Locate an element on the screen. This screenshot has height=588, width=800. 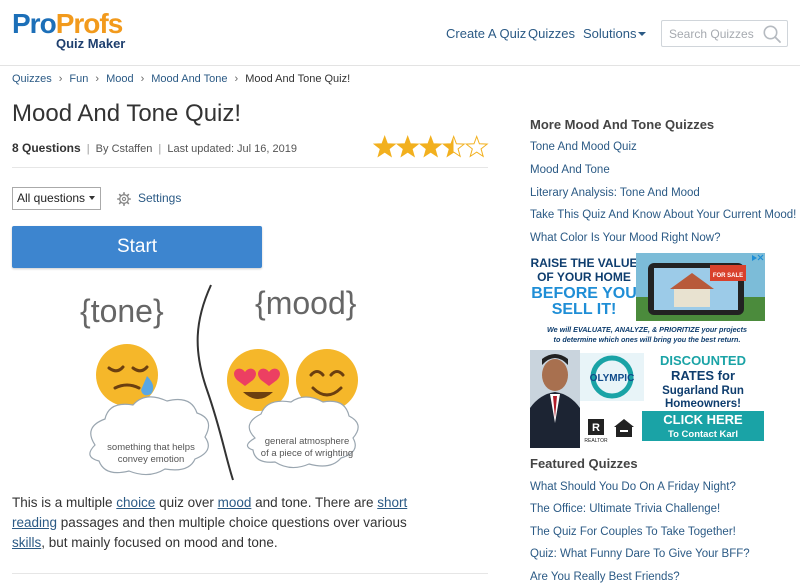
settings-link: Settings is located at coordinates (149, 198).